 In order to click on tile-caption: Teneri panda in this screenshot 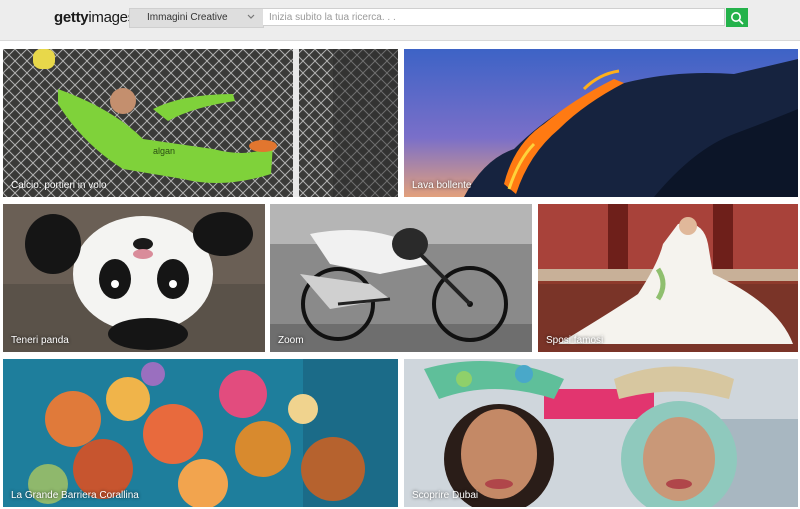, I will do `click(40, 340)`.